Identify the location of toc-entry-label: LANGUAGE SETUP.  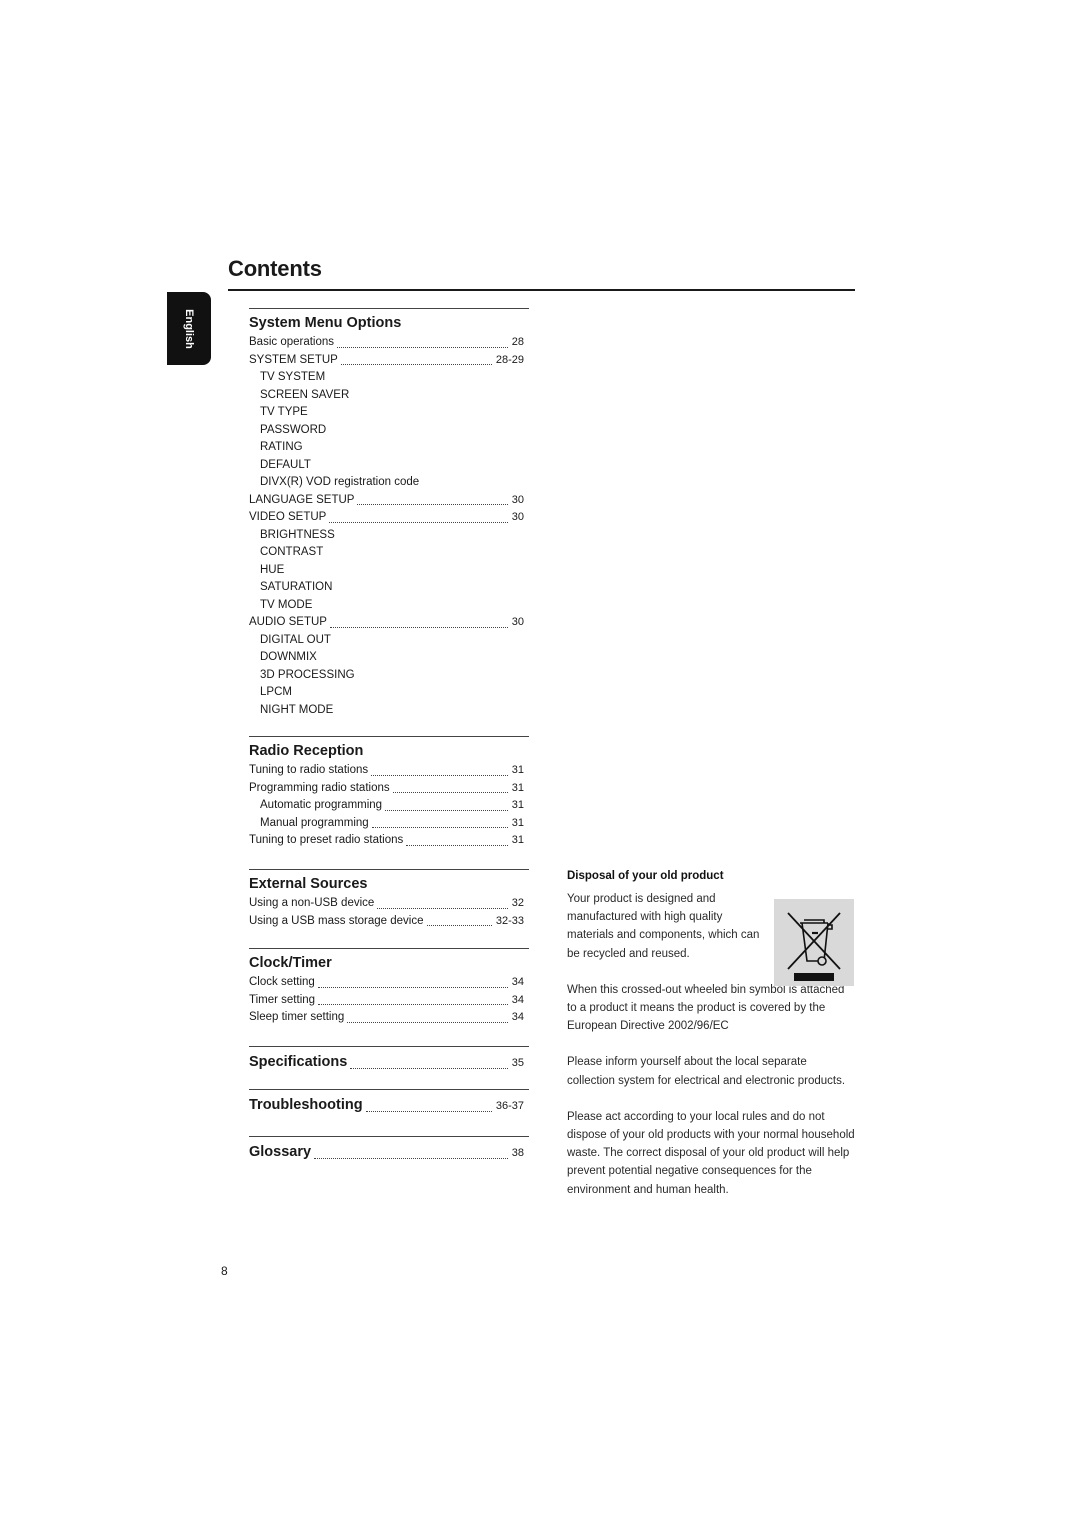
(302, 499).